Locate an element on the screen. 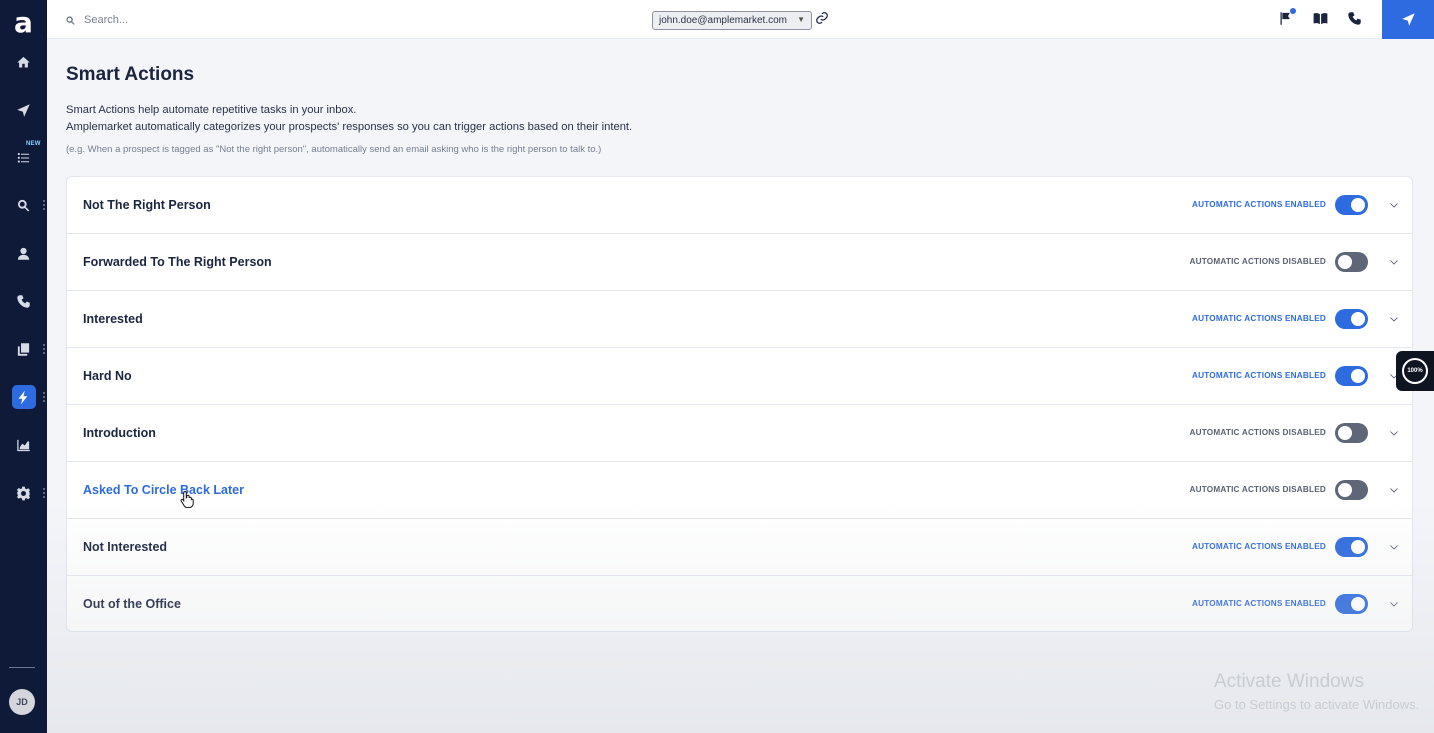 The height and width of the screenshot is (733, 1434). list-icon is located at coordinates (23, 157).